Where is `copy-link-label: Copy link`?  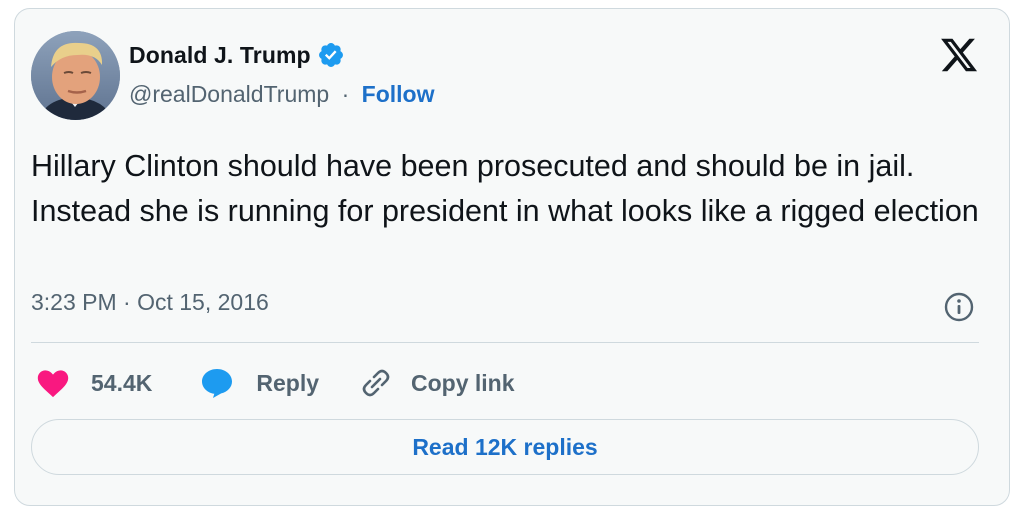 copy-link-label: Copy link is located at coordinates (463, 382).